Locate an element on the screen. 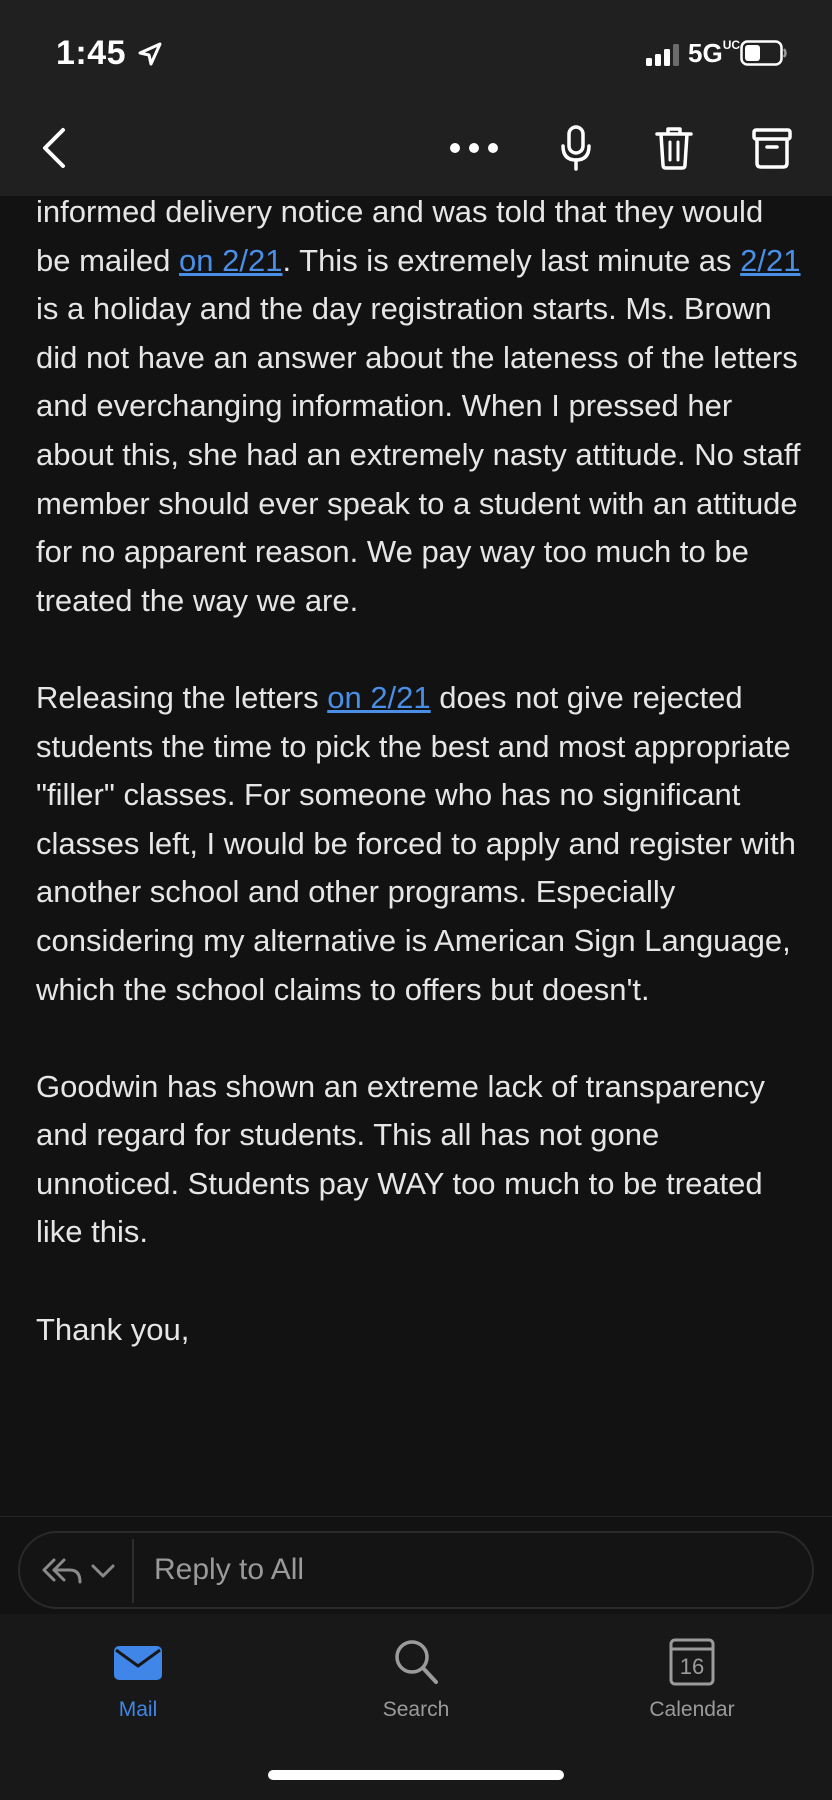 This screenshot has height=1800, width=832. reply-field: Reply to All is located at coordinates (416, 1570).